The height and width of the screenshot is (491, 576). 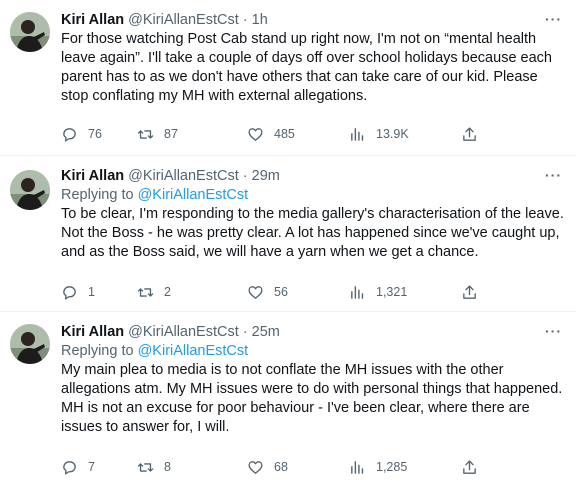 I want to click on tweet-time: 1h, so click(x=260, y=20).